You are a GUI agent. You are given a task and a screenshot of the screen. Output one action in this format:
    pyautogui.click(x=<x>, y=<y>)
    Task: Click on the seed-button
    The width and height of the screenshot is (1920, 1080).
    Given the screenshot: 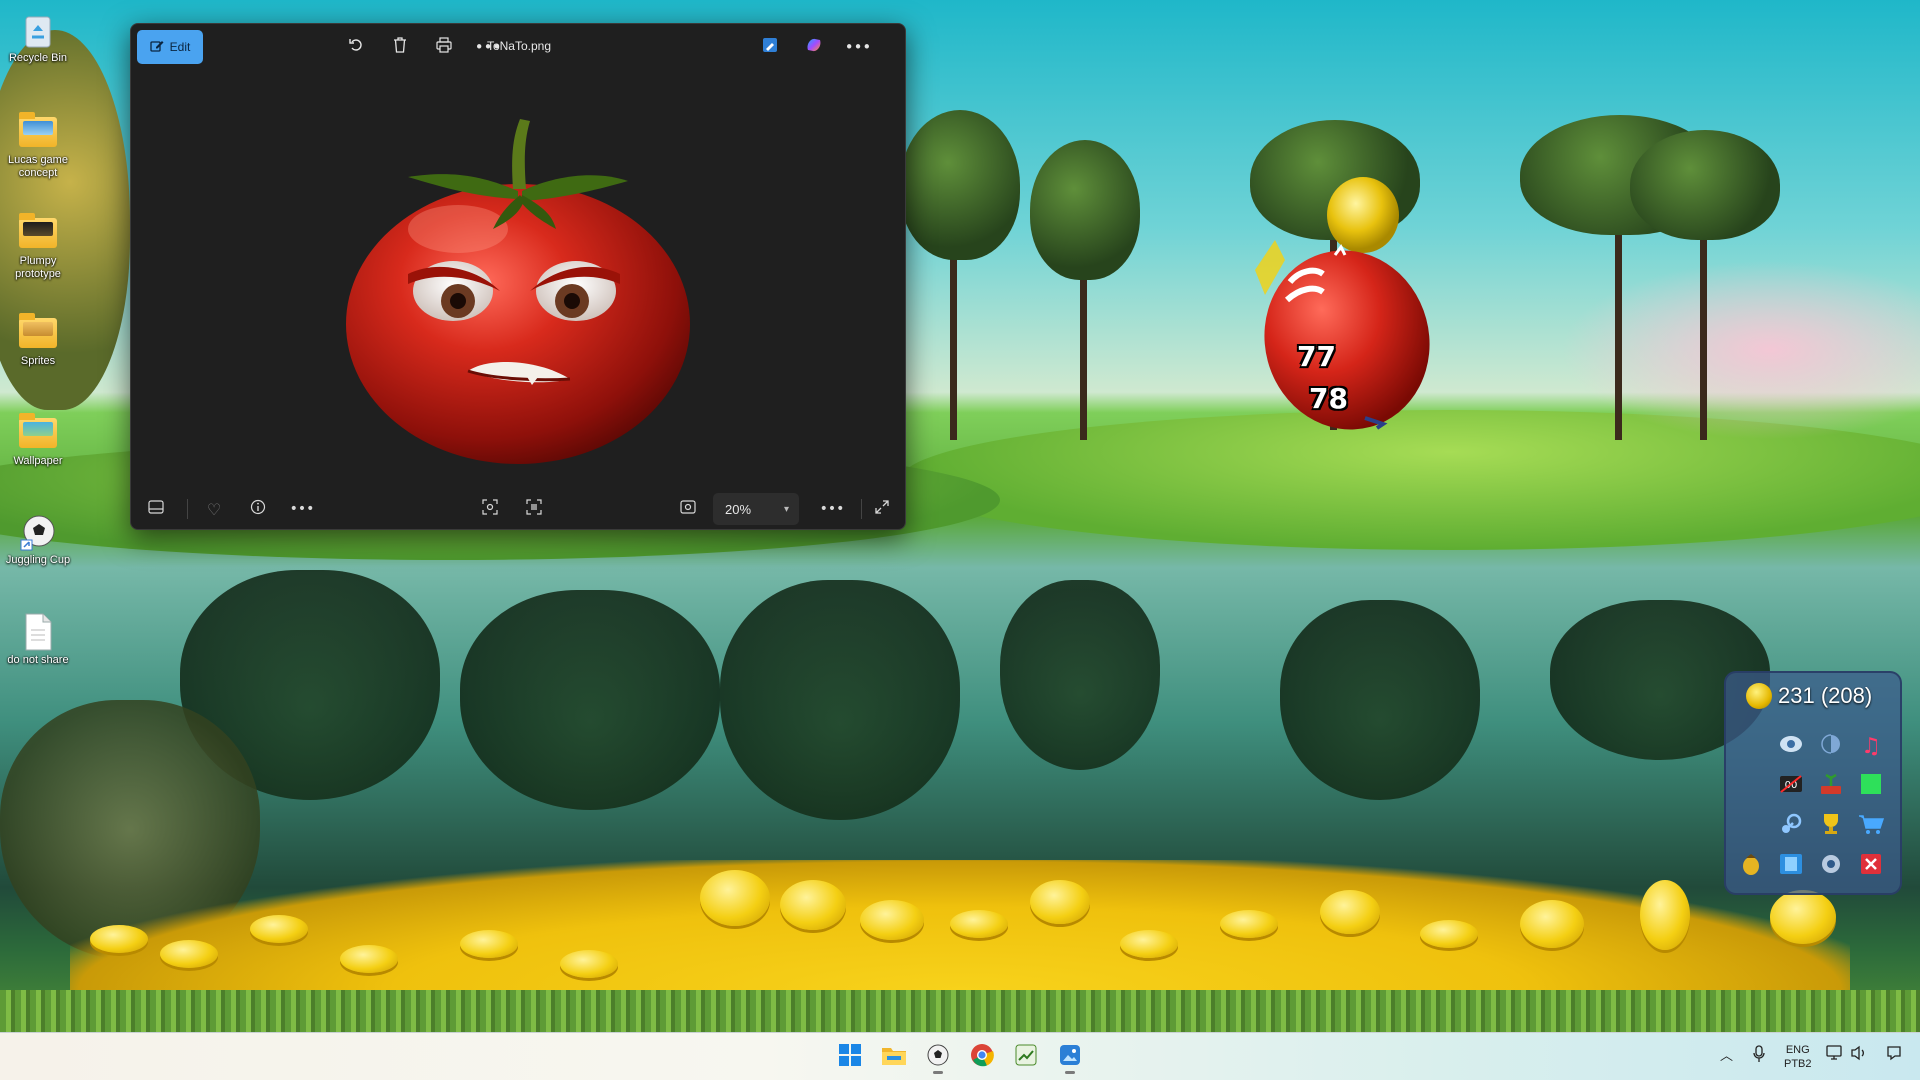 What is the action you would take?
    pyautogui.click(x=1751, y=866)
    